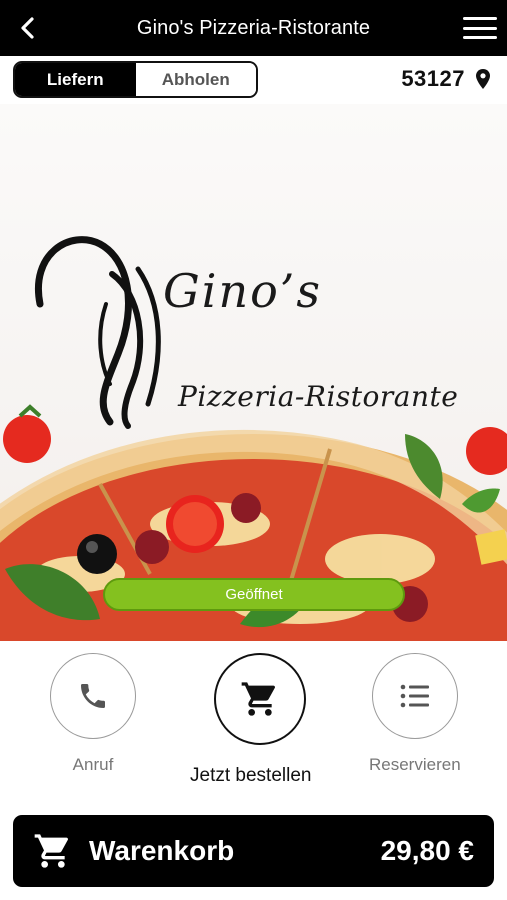 Image resolution: width=507 pixels, height=900 pixels. I want to click on open-status-badge: Geöffnet, so click(254, 594).